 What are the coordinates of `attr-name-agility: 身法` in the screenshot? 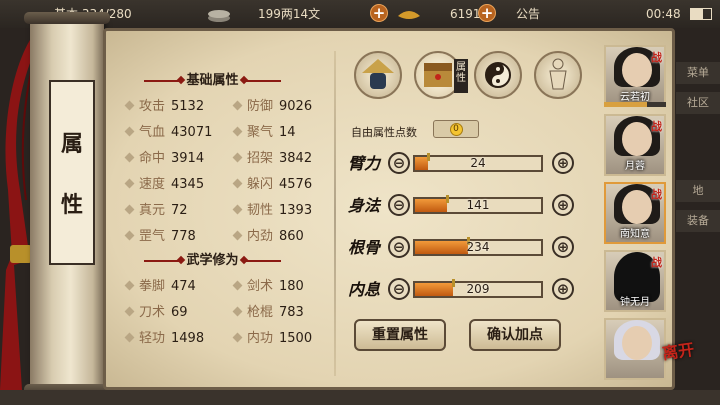 It's located at (364, 205).